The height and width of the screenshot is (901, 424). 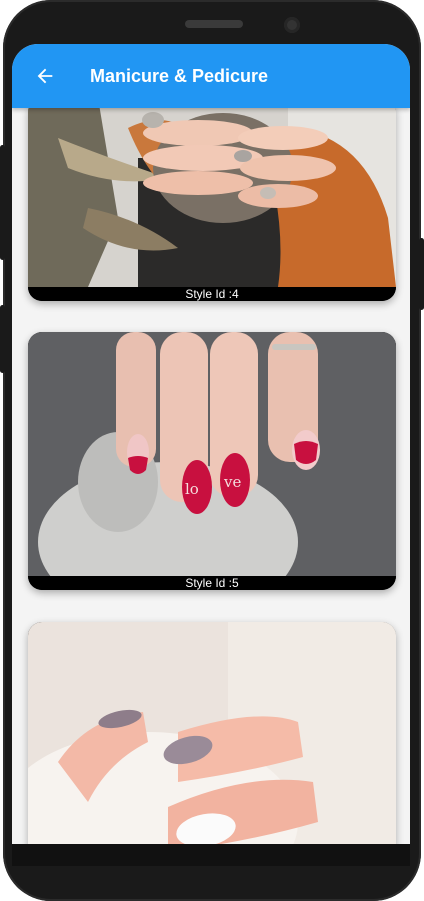 What do you see at coordinates (192, 489) in the screenshot?
I see `svg-text: lo` at bounding box center [192, 489].